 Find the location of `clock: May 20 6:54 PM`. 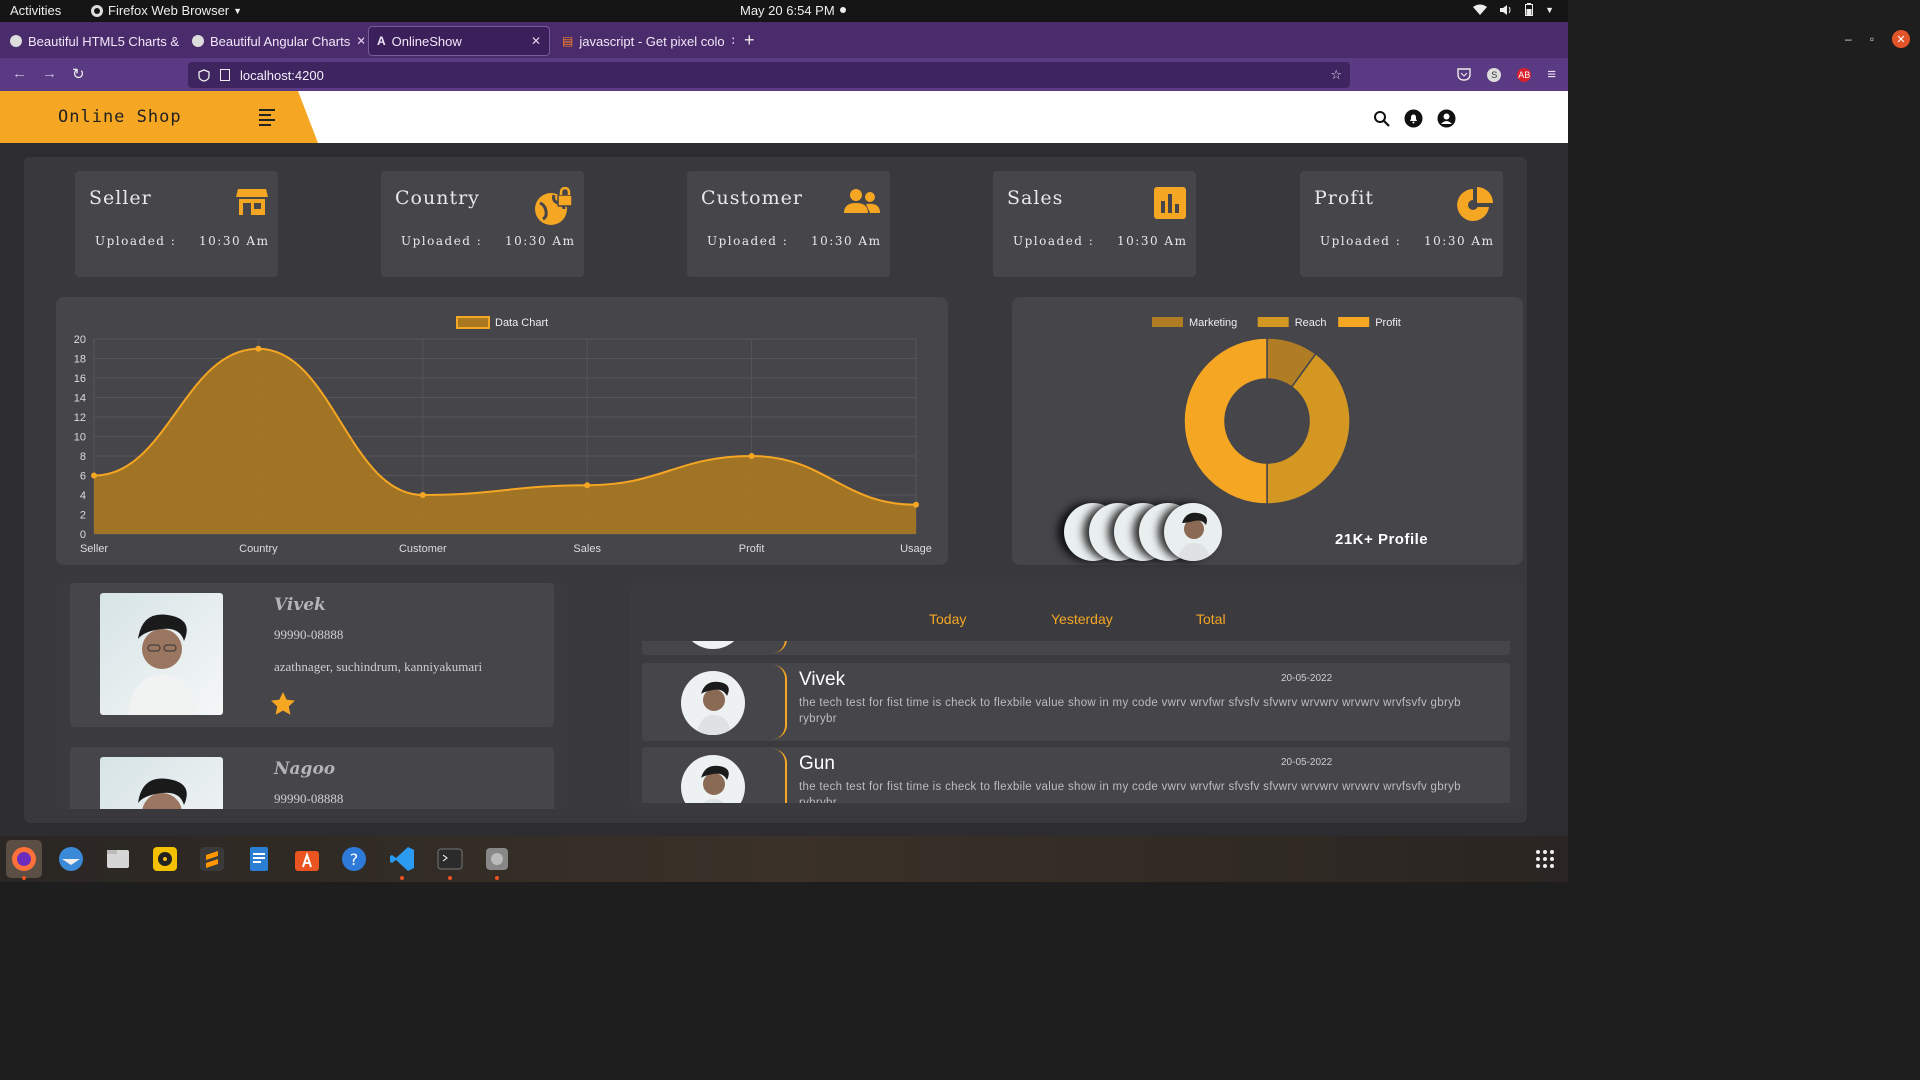

clock: May 20 6:54 PM is located at coordinates (787, 10).